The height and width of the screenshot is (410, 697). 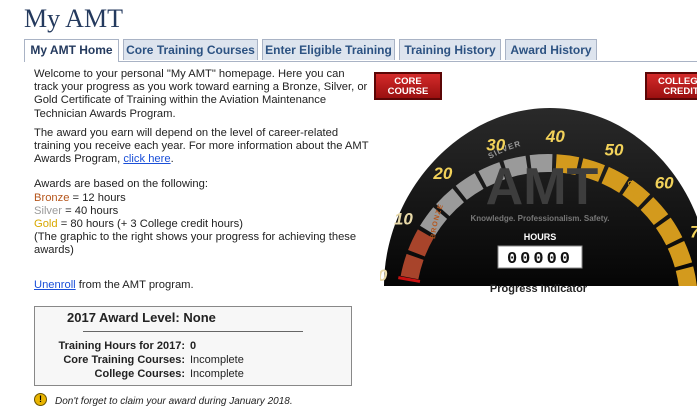 What do you see at coordinates (124, 360) in the screenshot?
I see `core-courses-label: Core Training Courses:` at bounding box center [124, 360].